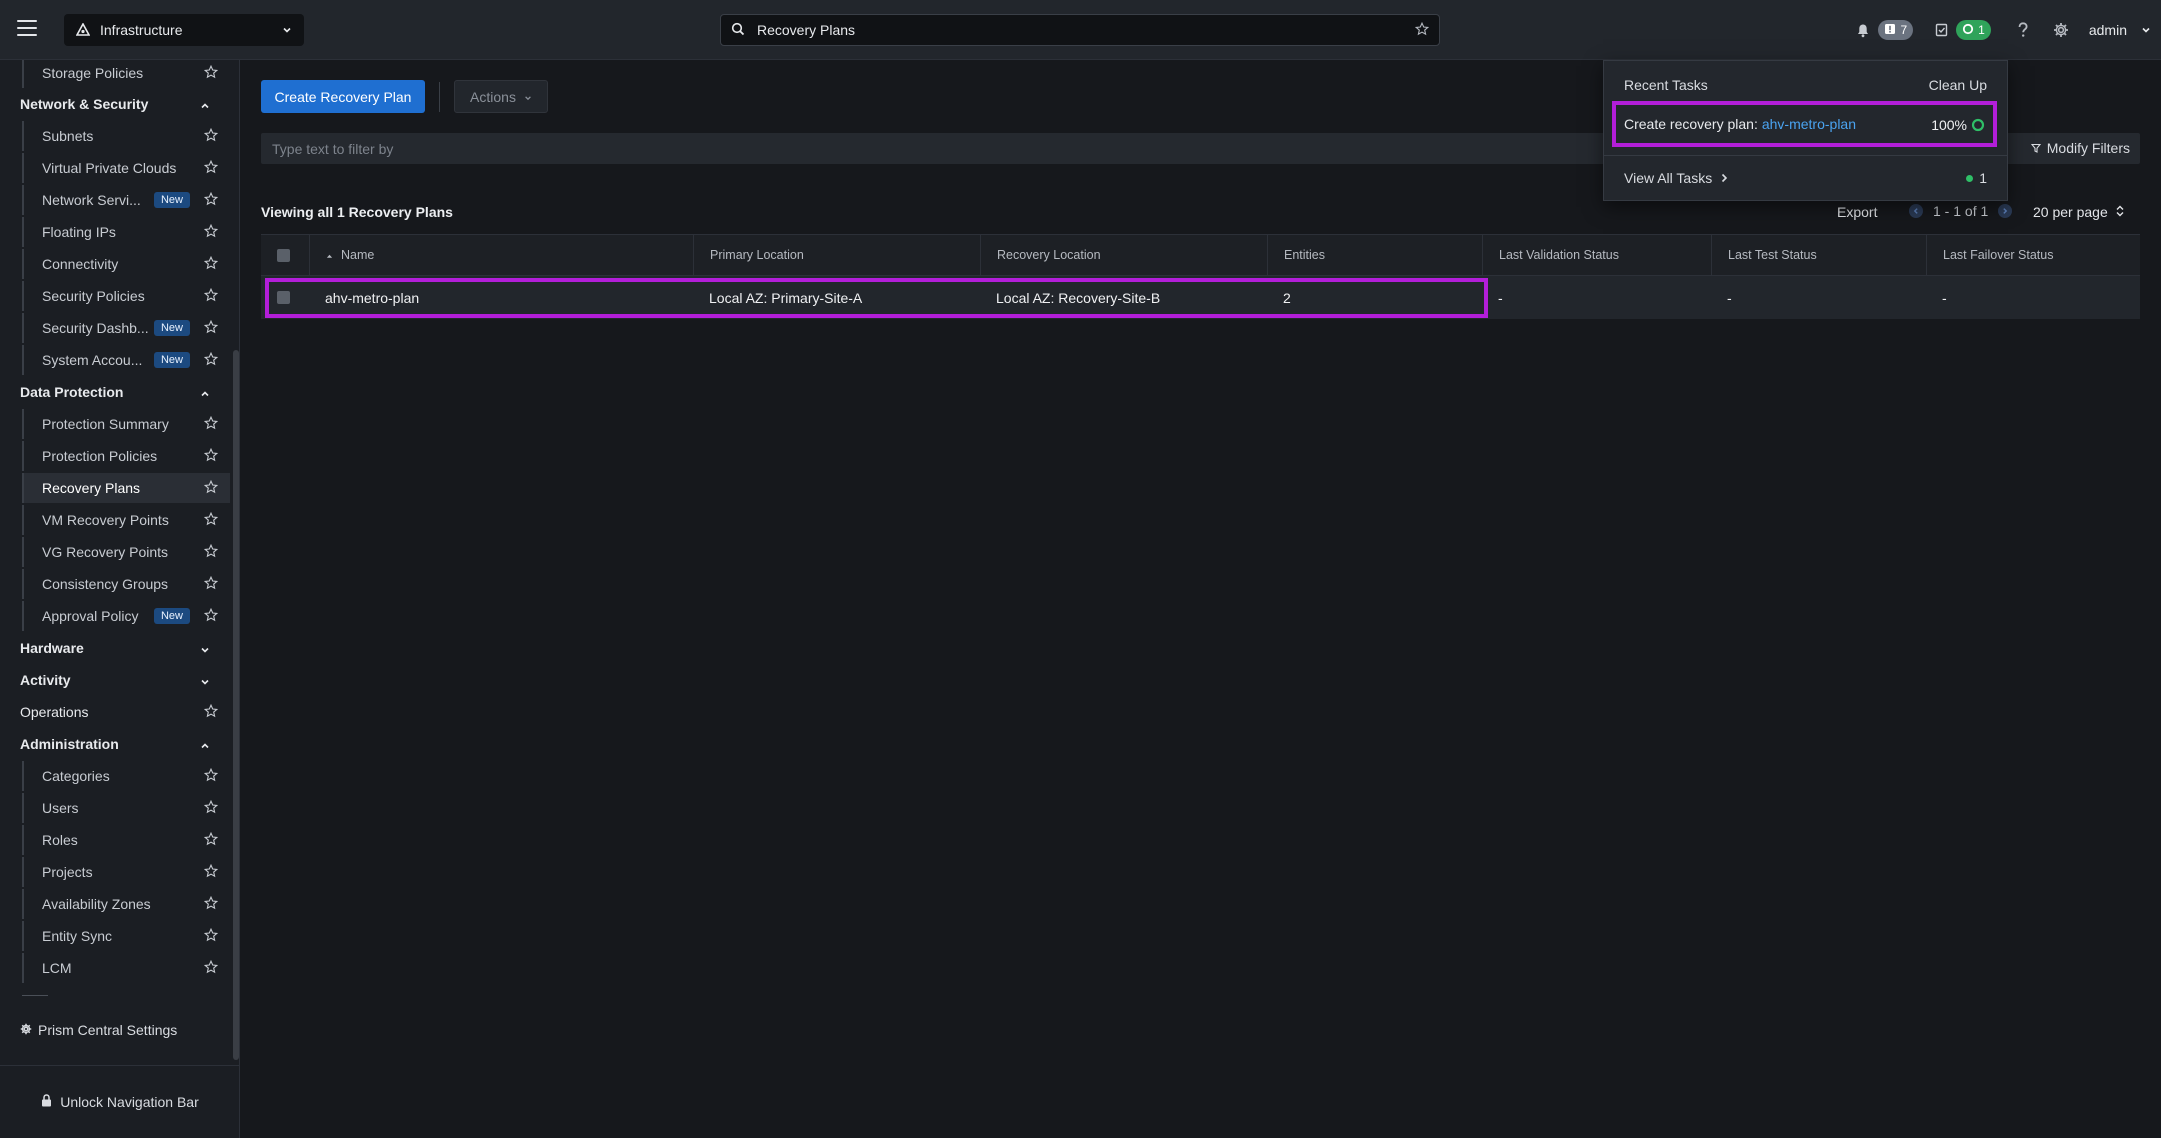 This screenshot has width=2161, height=1138. I want to click on nav-group-administration: Administration, so click(115, 744).